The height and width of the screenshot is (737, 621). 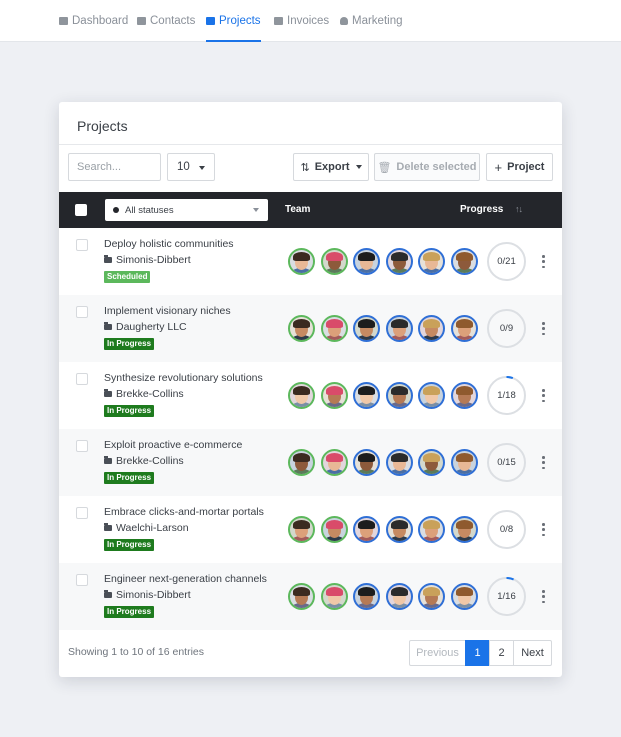 I want to click on project-client: Daugherty LLC, so click(x=145, y=327).